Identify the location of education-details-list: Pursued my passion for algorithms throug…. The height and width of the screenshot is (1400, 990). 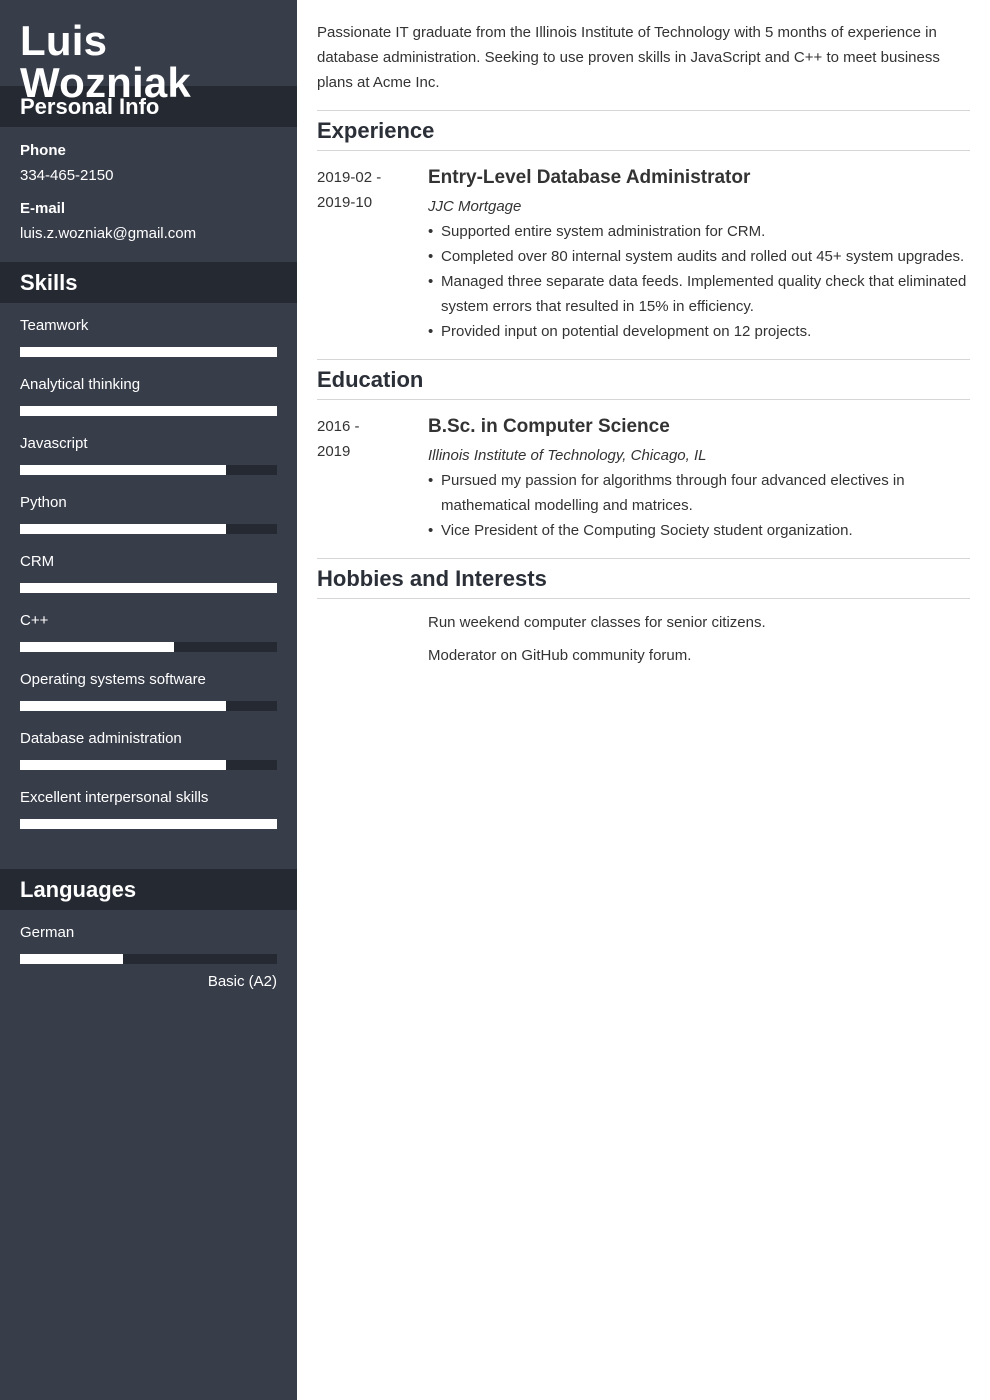
(699, 505).